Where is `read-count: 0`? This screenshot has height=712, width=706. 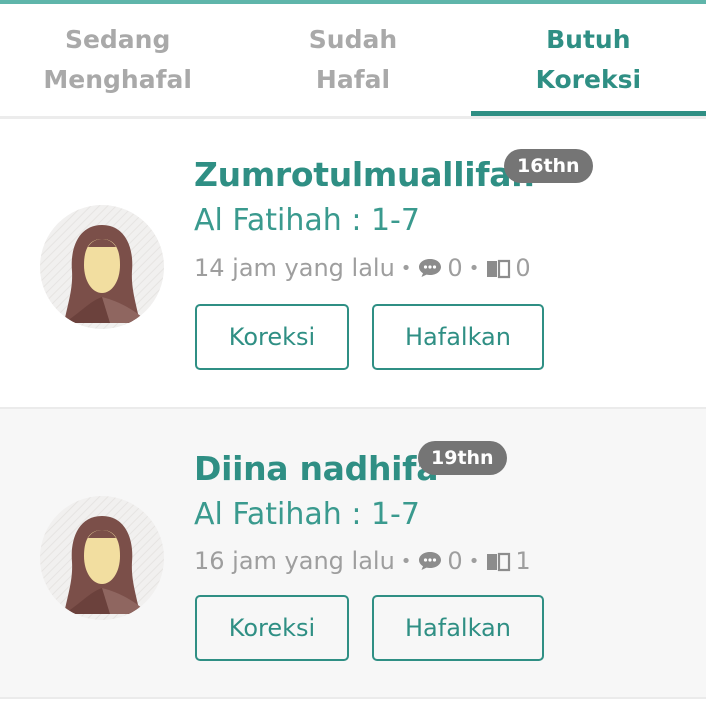 read-count: 0 is located at coordinates (523, 268).